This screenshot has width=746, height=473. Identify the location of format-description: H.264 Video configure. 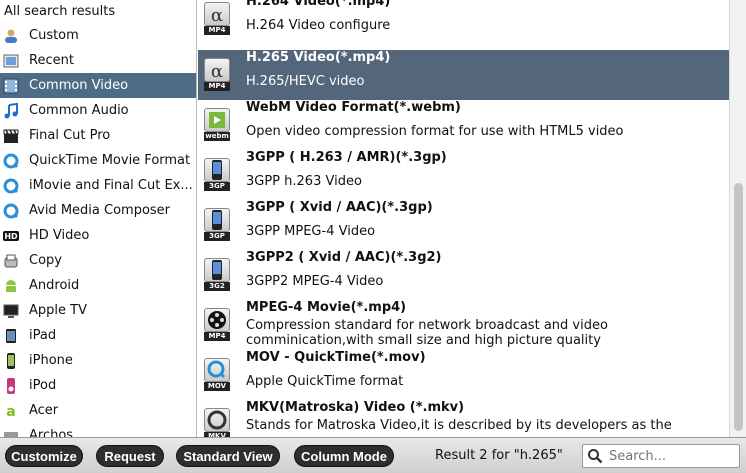
(318, 25).